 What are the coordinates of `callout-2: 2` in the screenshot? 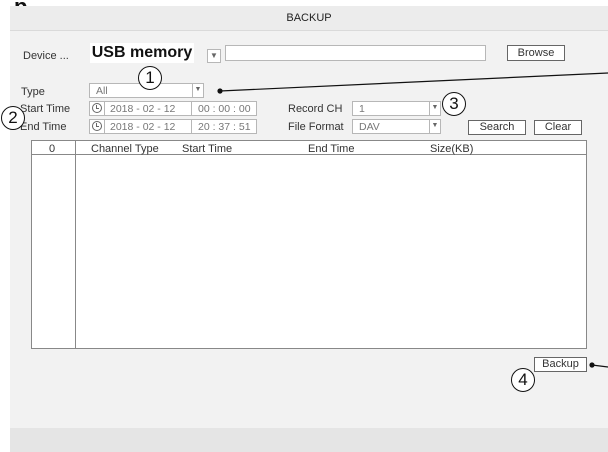 It's located at (13, 118).